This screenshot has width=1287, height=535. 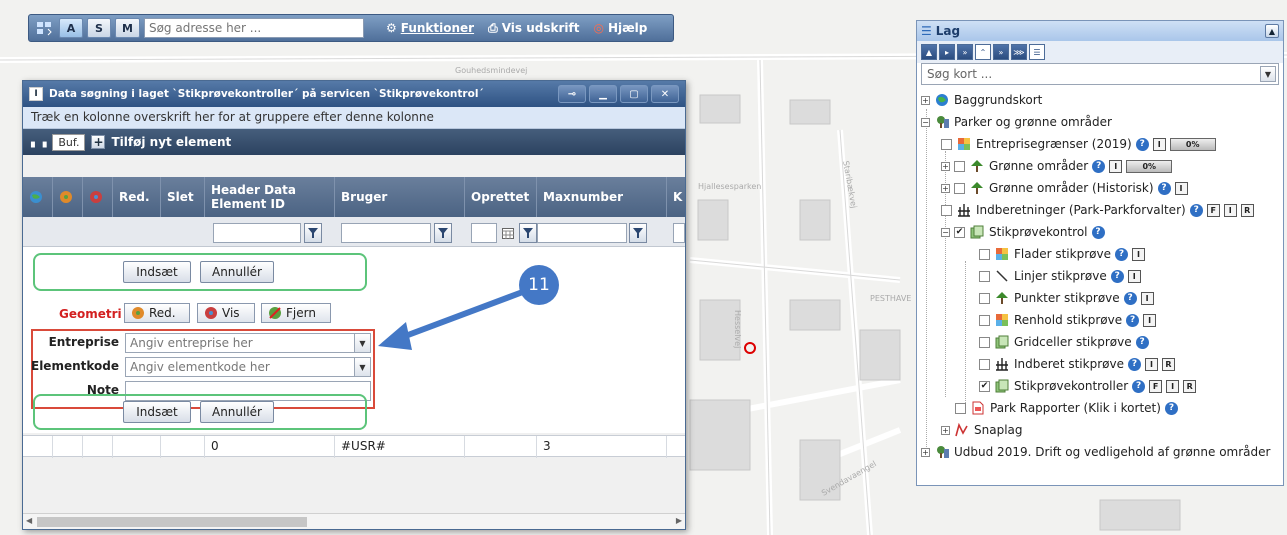 I want to click on list-icon: ☰, so click(x=1037, y=52).